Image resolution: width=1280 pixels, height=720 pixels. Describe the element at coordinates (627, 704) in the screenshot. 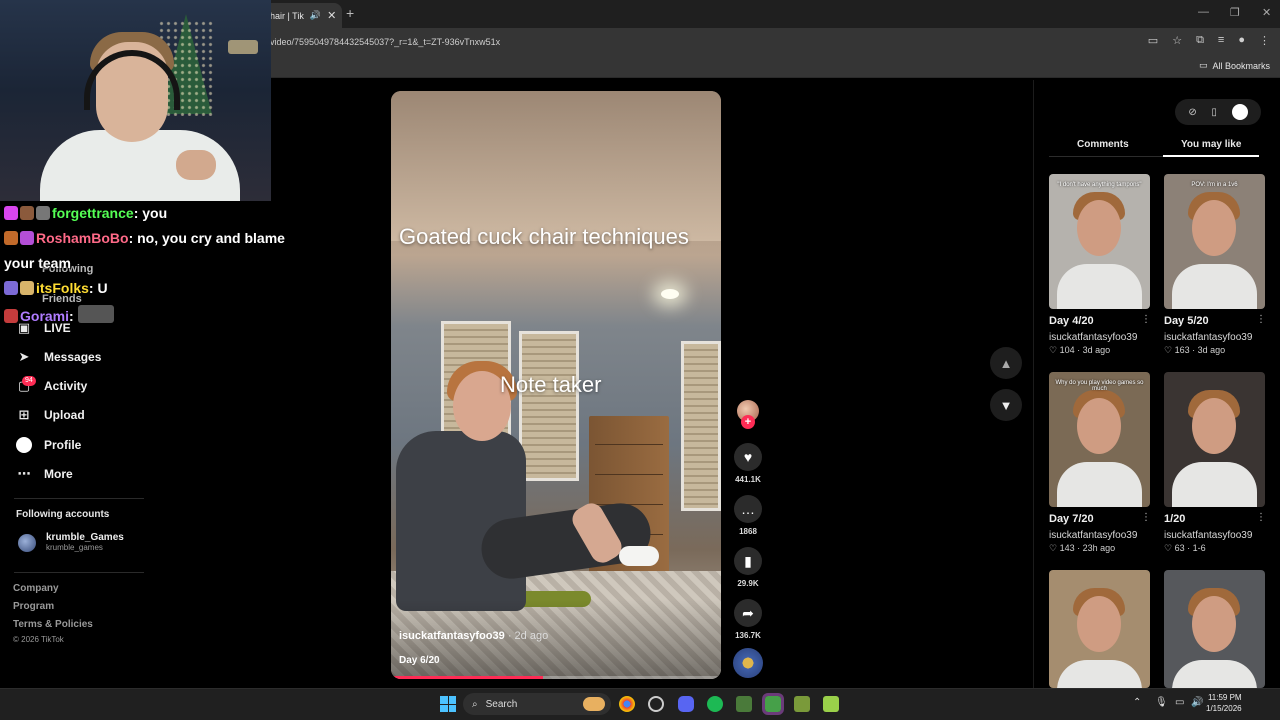

I see `chrome-icon` at that location.